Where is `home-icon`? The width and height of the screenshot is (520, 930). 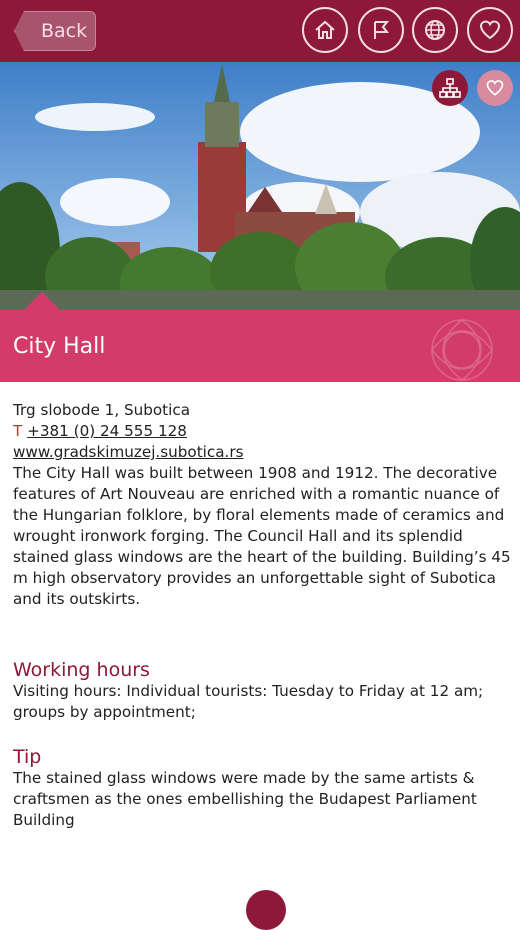 home-icon is located at coordinates (325, 29).